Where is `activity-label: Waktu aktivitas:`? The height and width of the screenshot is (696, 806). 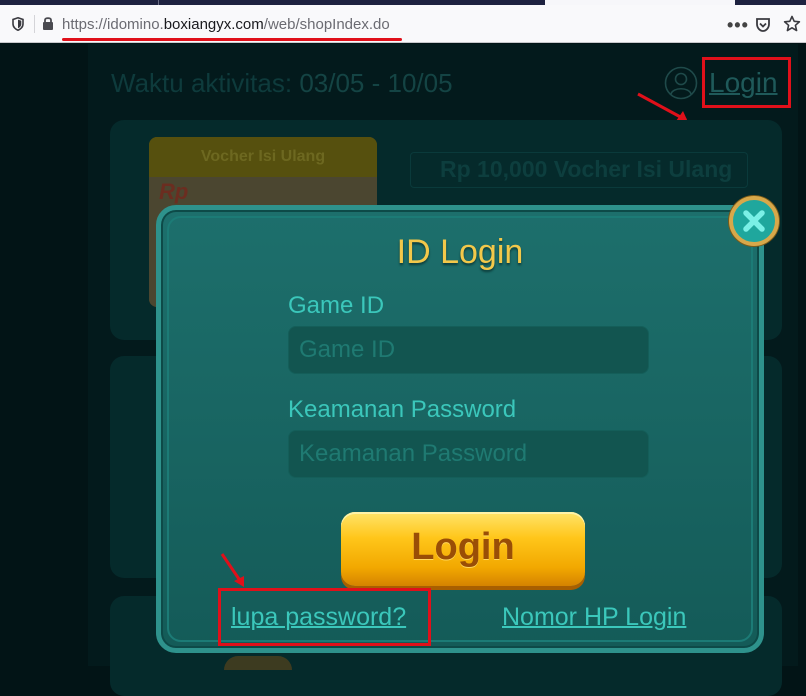
activity-label: Waktu aktivitas: is located at coordinates (205, 83).